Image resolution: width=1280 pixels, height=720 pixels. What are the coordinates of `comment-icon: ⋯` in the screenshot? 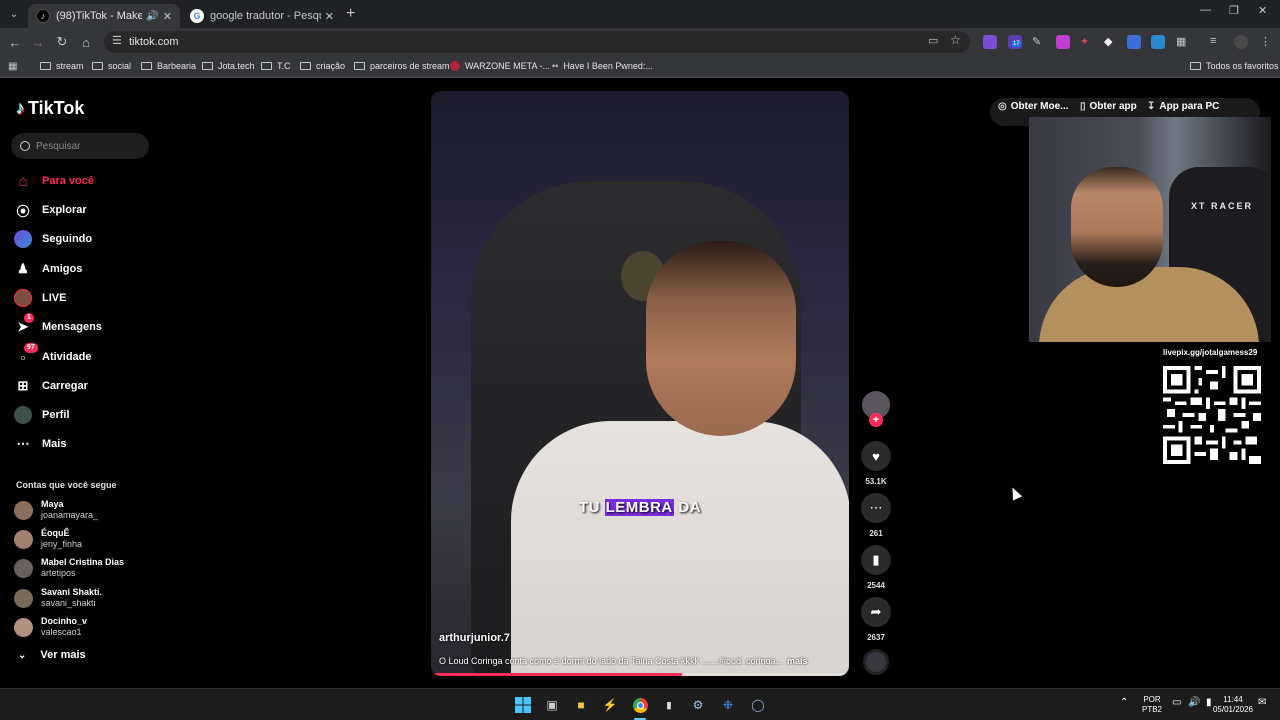 It's located at (876, 508).